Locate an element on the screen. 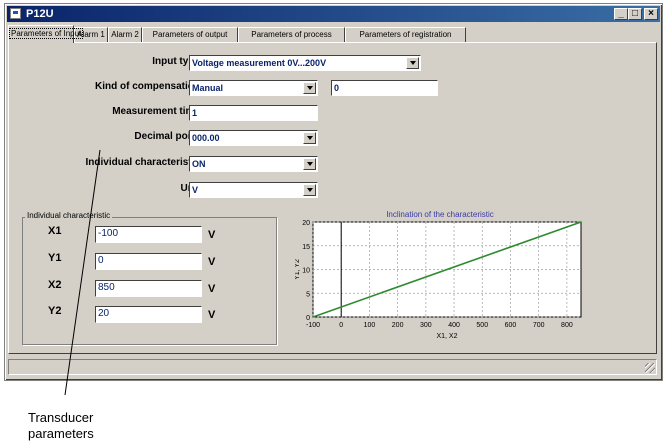 The image size is (663, 444). kind-of-compensation-select: Manual is located at coordinates (253, 88).